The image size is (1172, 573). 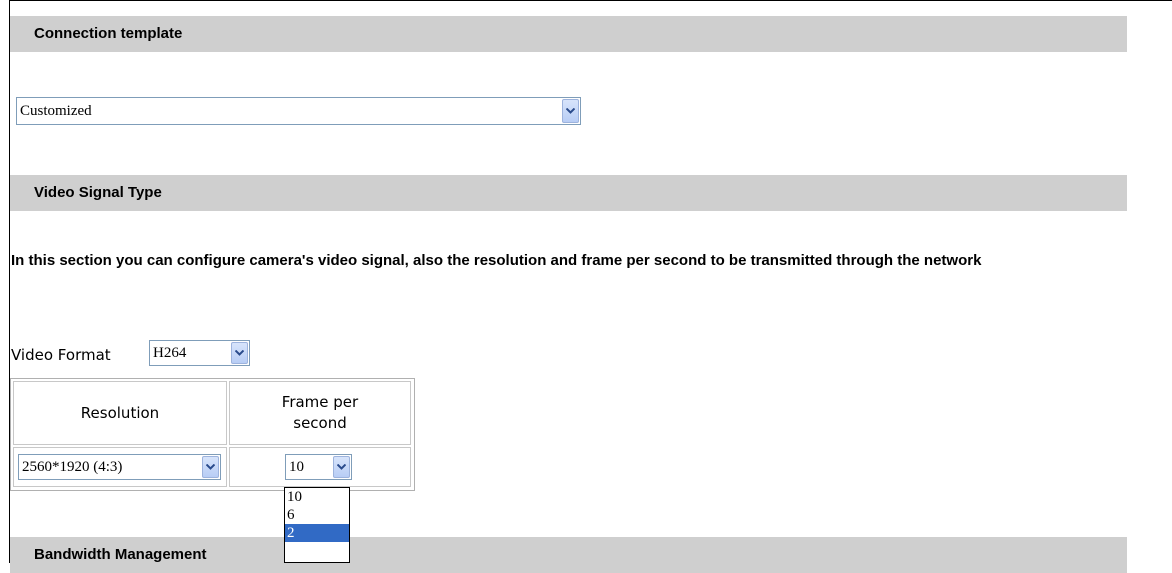 What do you see at coordinates (120, 554) in the screenshot?
I see `section-title: Bandwidth Management` at bounding box center [120, 554].